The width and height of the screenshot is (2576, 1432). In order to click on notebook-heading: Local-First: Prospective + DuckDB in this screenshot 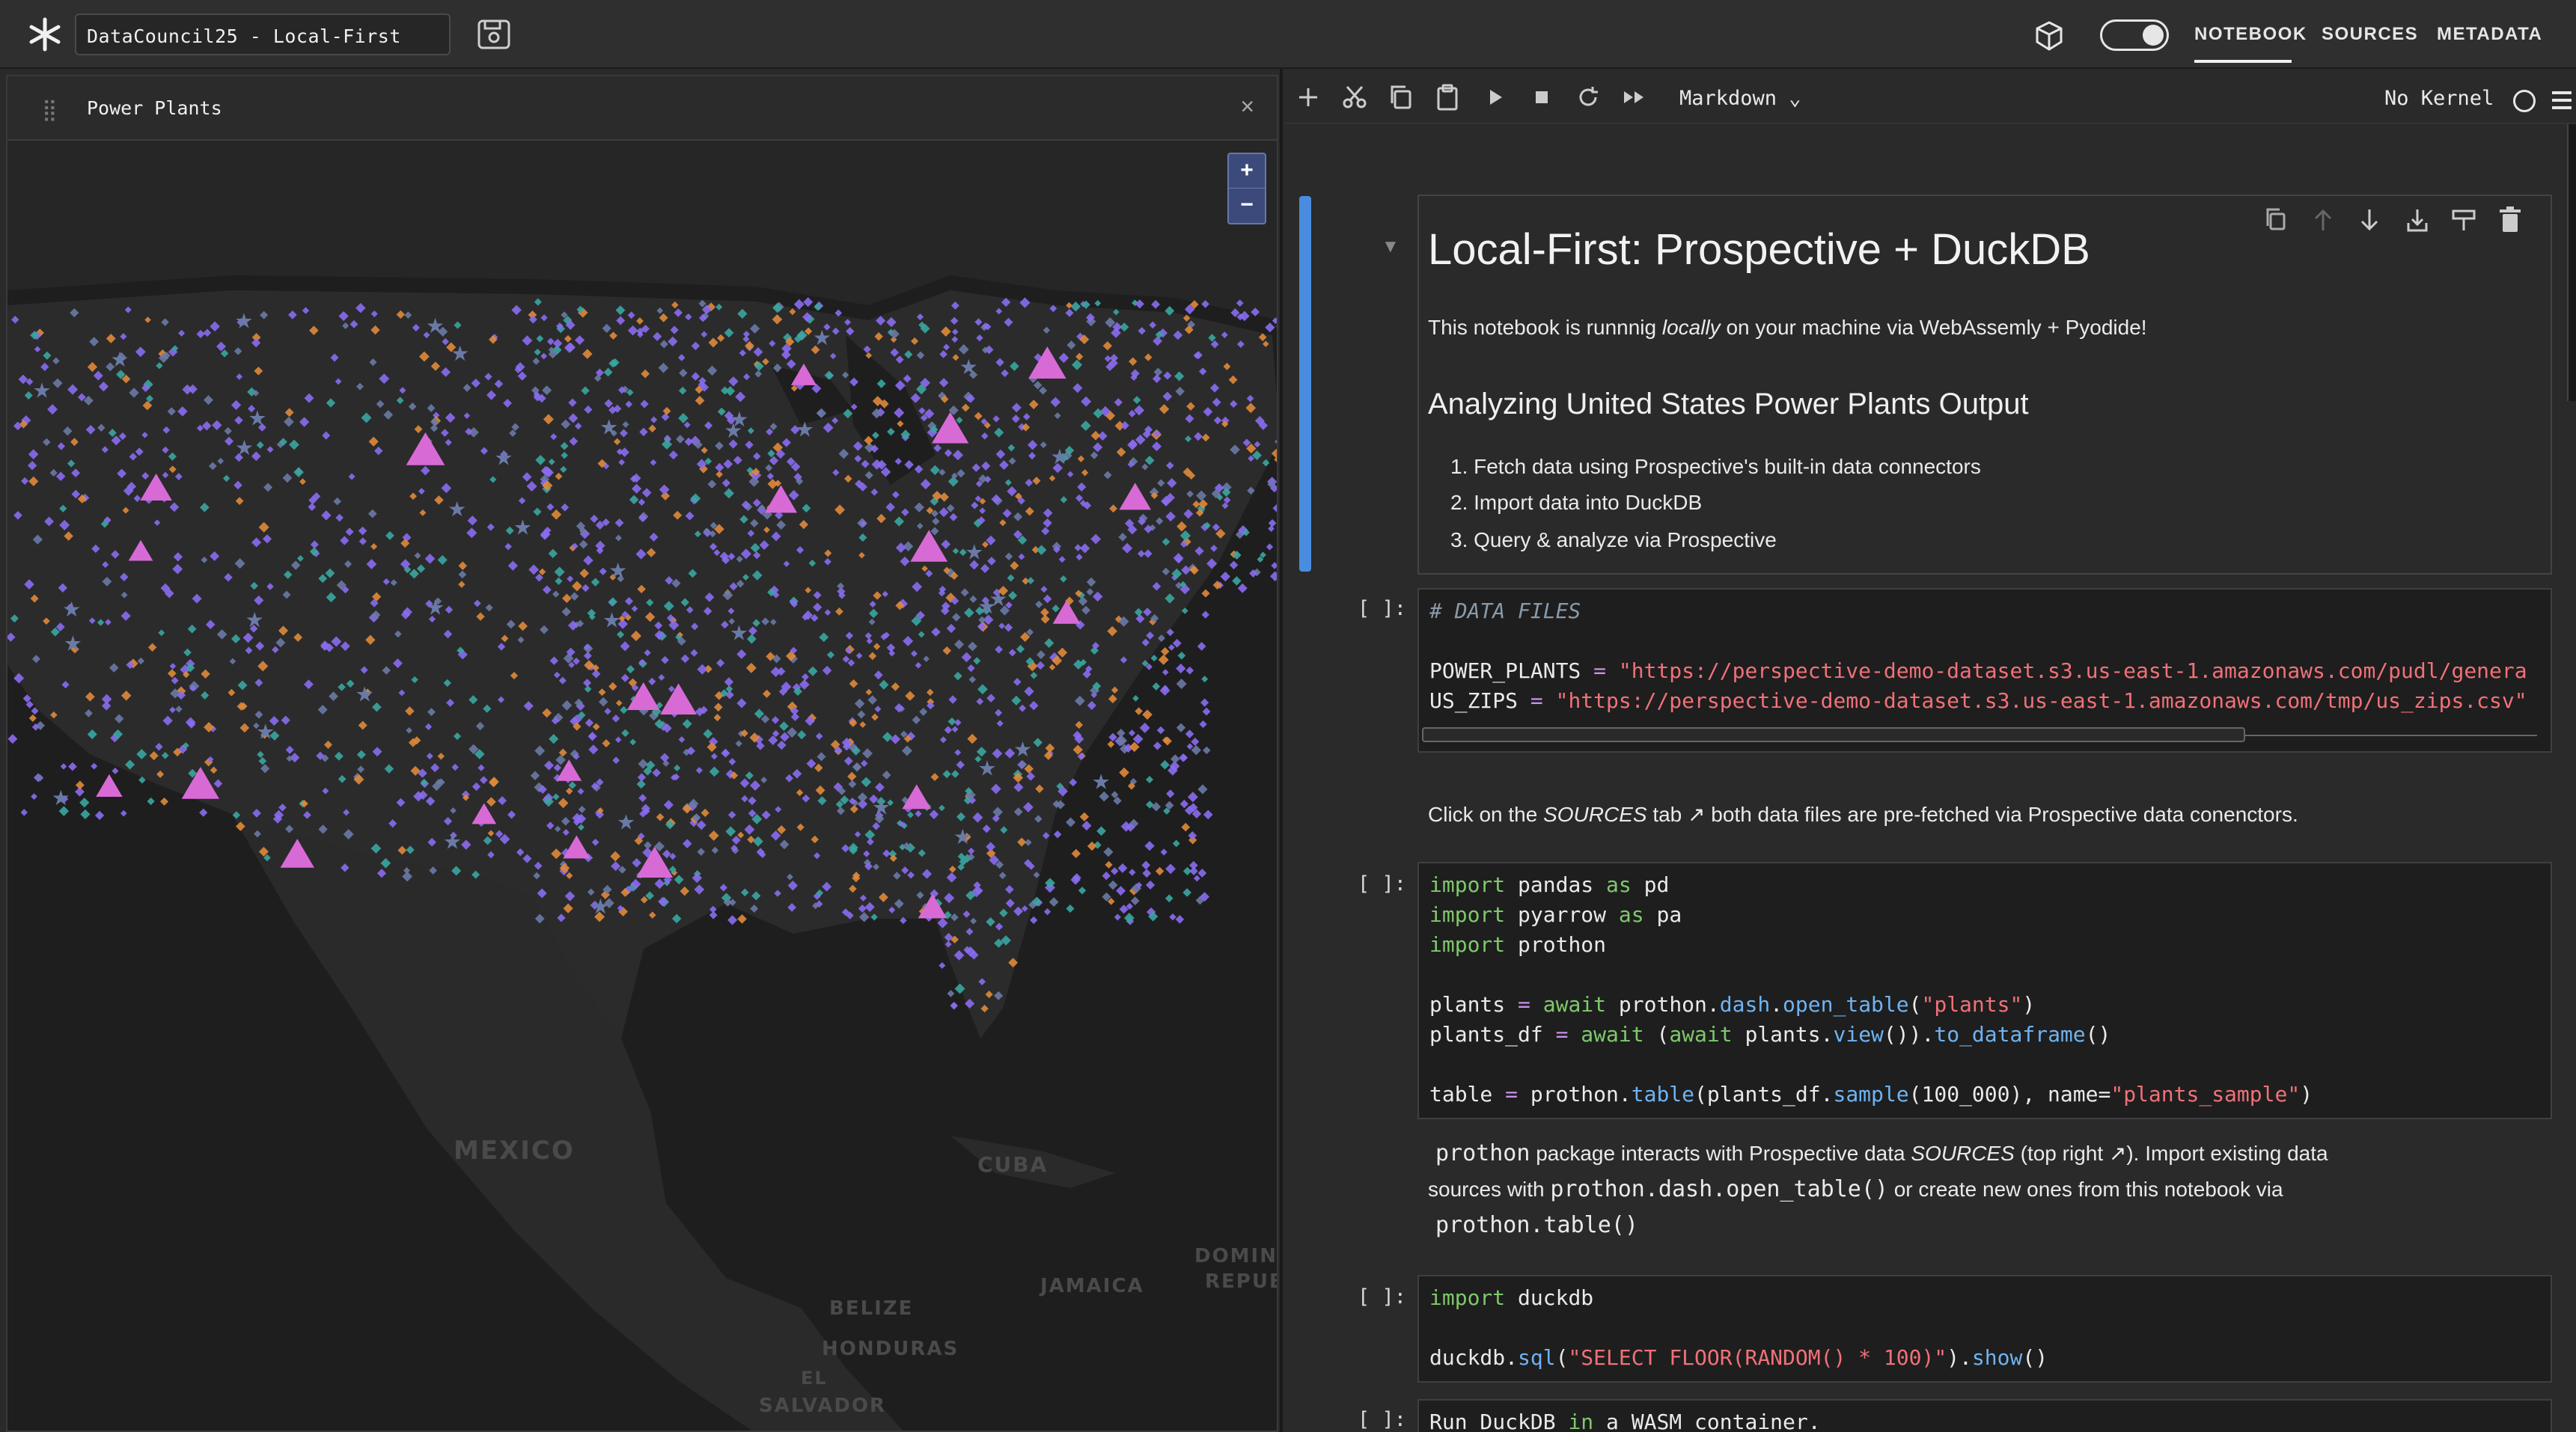, I will do `click(1759, 250)`.